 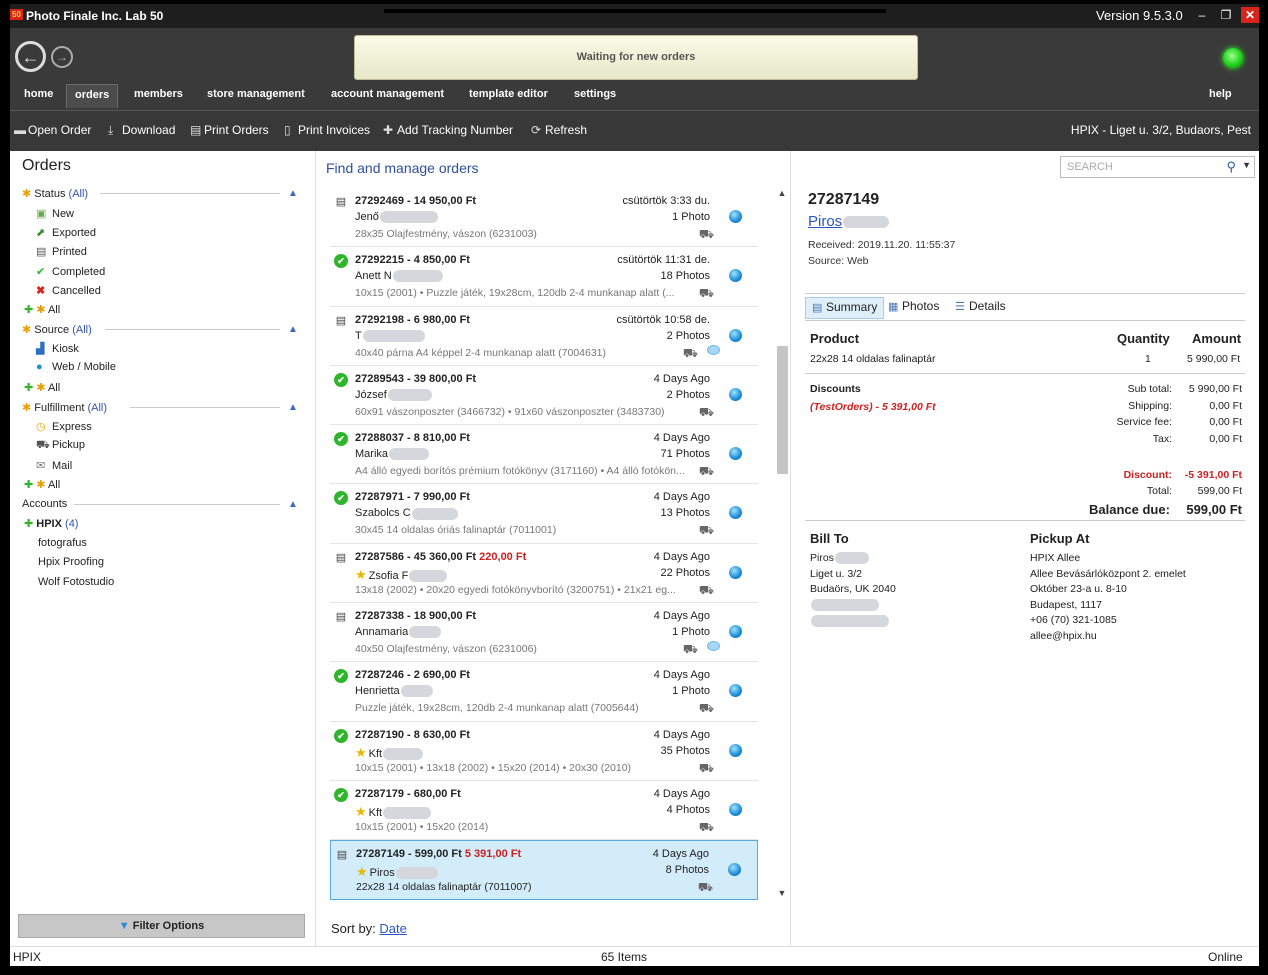 I want to click on menu-store-management: store management, so click(x=256, y=94).